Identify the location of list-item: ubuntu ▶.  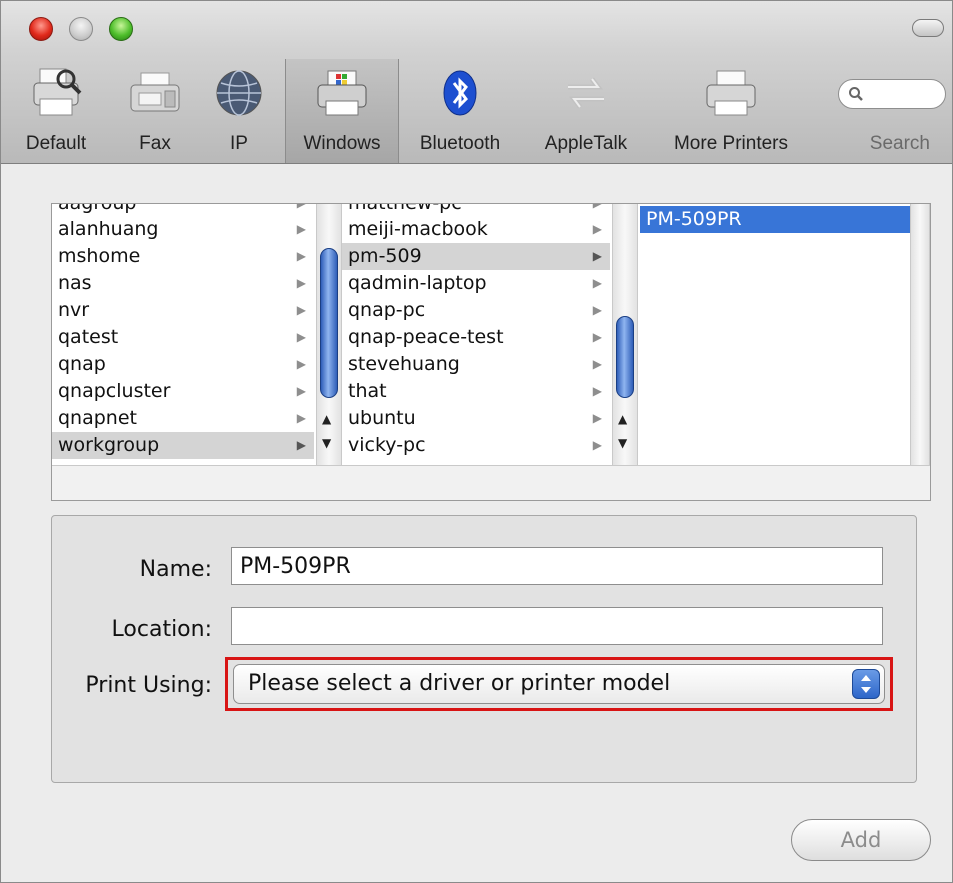
(476, 418).